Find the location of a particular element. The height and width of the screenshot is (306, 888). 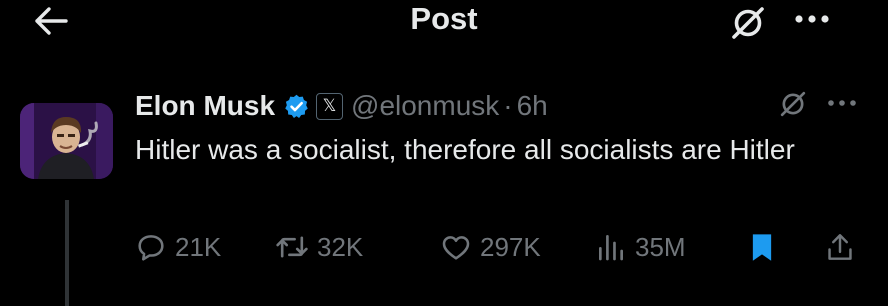

more-options-button is located at coordinates (812, 19).